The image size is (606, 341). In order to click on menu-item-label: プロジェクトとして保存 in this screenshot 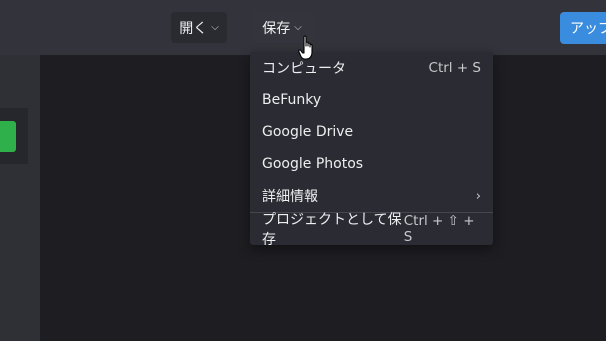, I will do `click(332, 230)`.